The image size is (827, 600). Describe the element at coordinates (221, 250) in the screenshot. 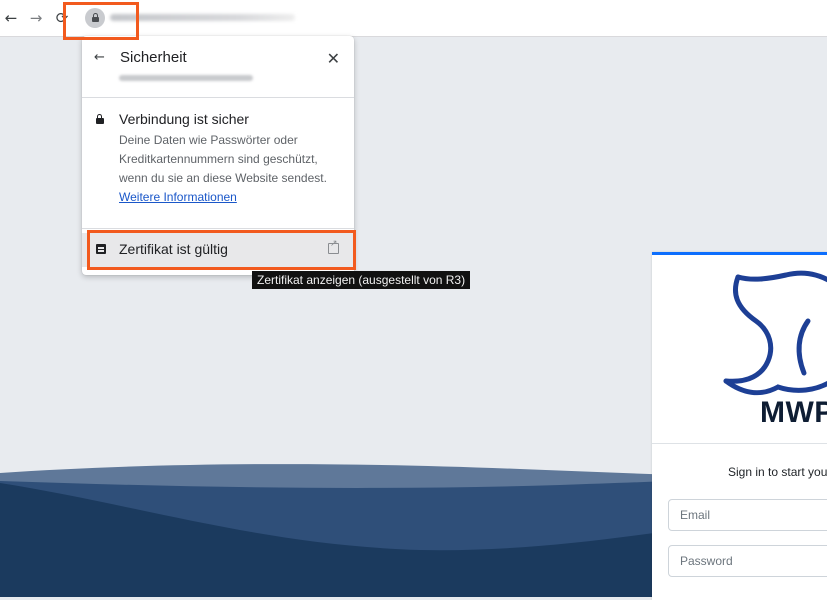

I see `highlight-certificate-box` at that location.